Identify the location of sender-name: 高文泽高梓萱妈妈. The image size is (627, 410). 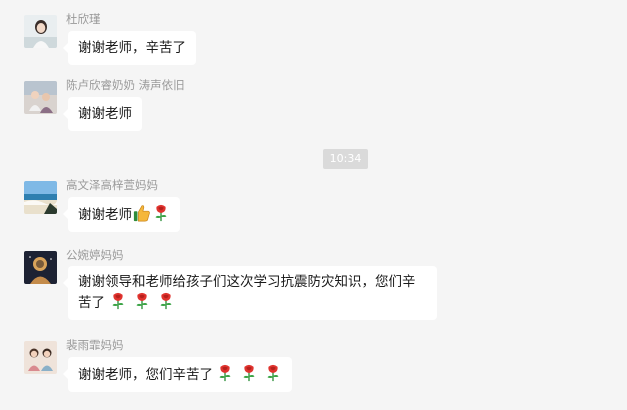
(112, 185).